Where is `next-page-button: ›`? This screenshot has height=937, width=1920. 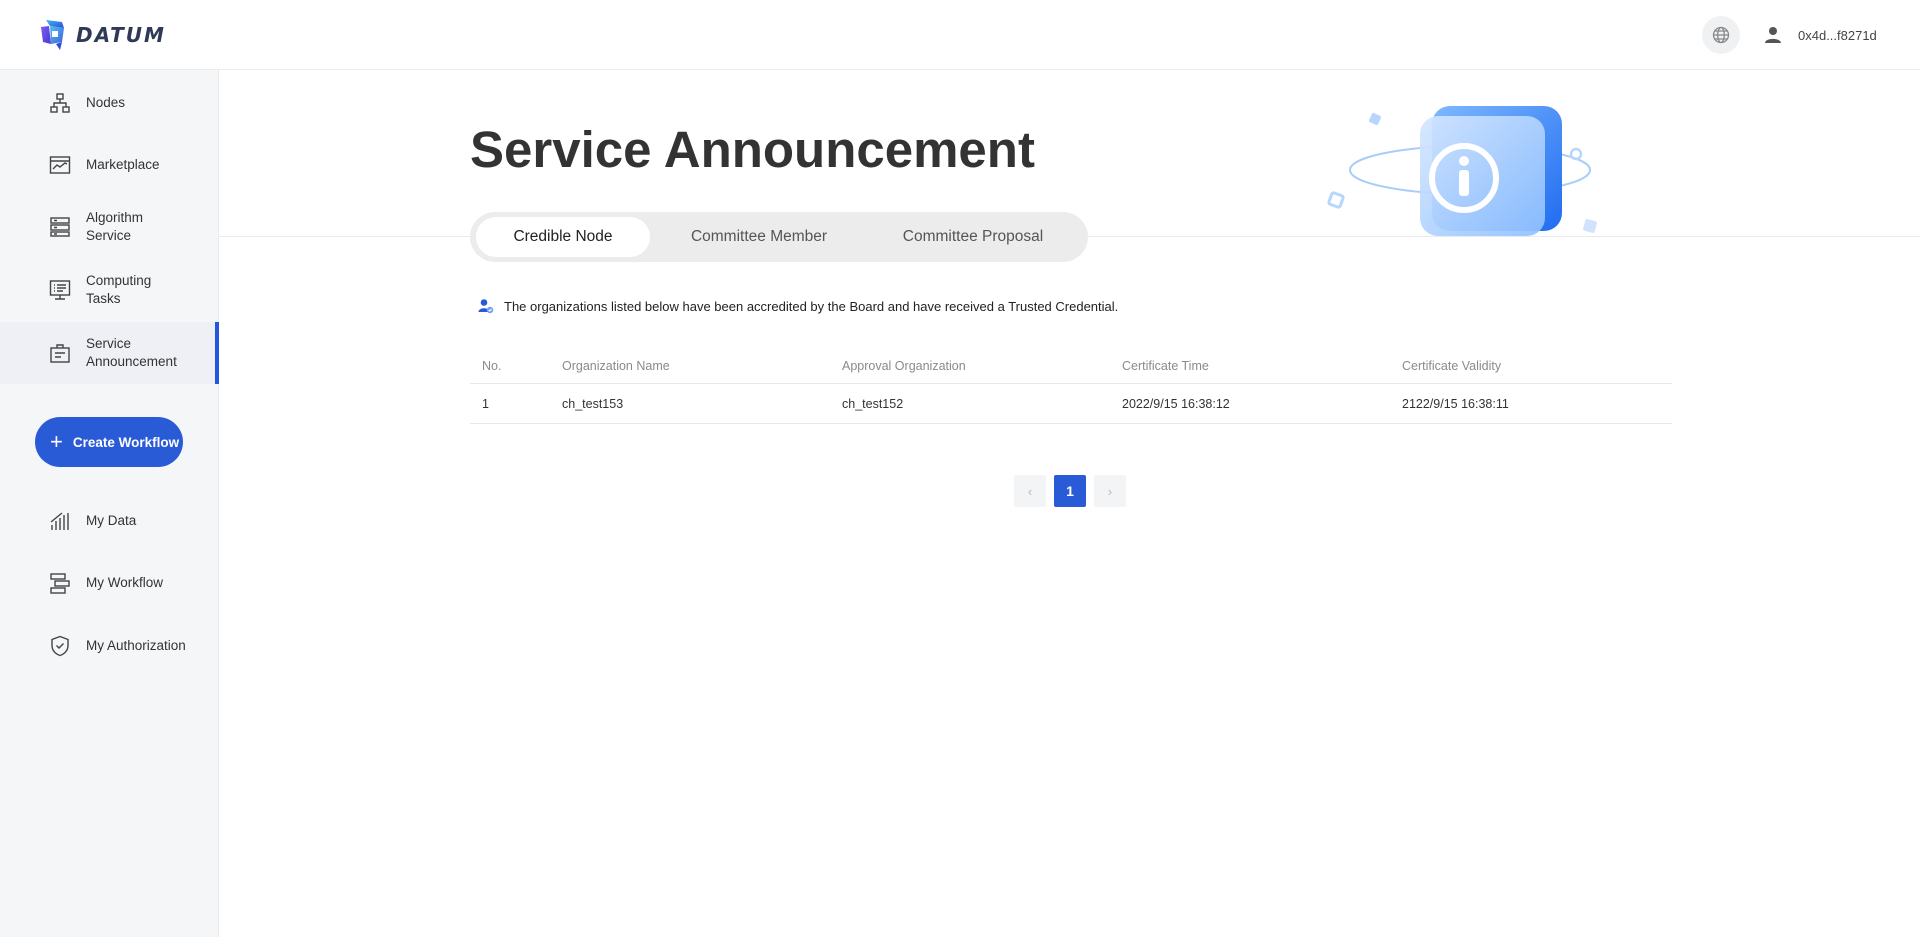
next-page-button: › is located at coordinates (1110, 491).